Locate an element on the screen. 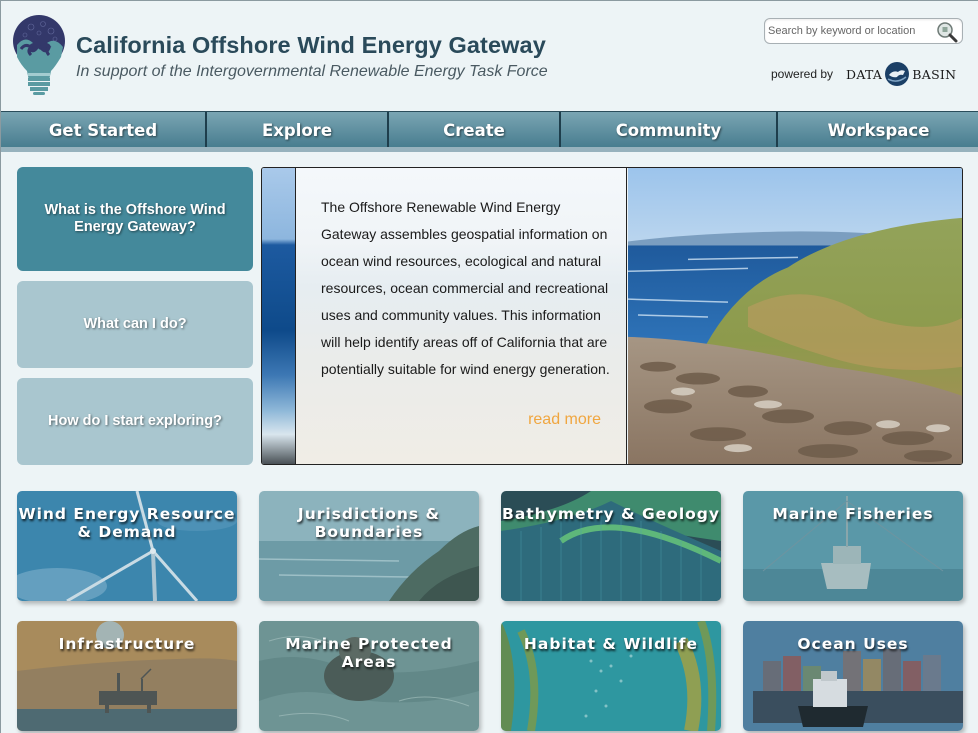 This screenshot has height=733, width=978. tile-label: Marine Protected Areas is located at coordinates (369, 653).